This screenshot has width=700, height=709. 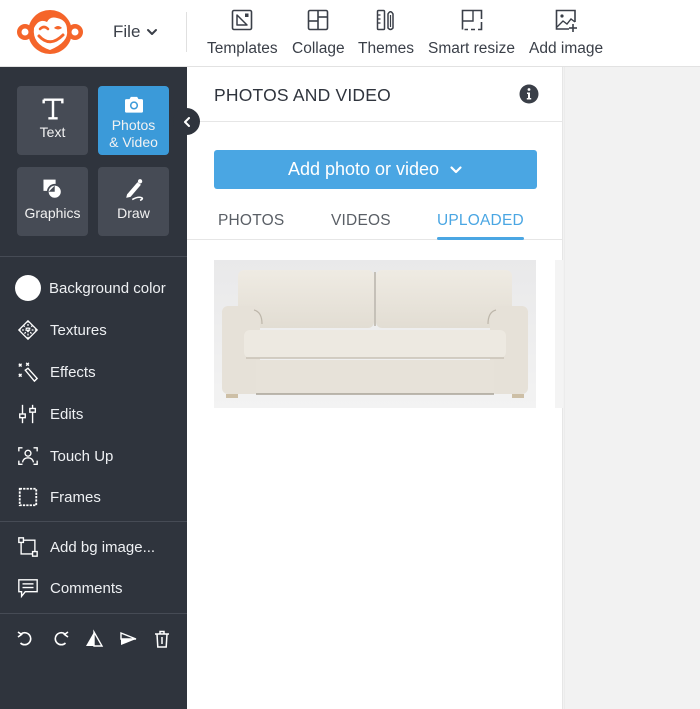 I want to click on uploaded-image-thumbnail, so click(x=375, y=334).